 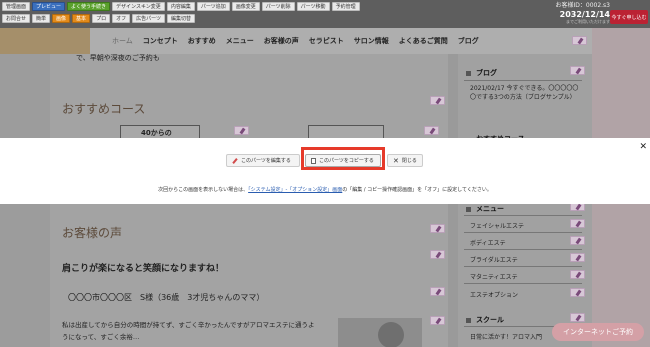 I want to click on recommend-edit-icon, so click(x=437, y=100).